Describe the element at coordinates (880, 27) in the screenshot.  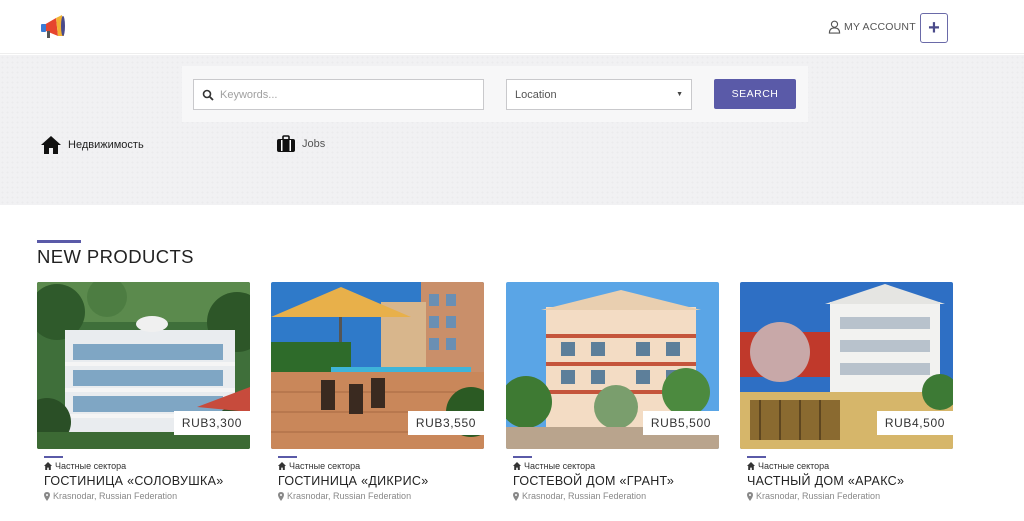
I see `my-account-label: MY ACCOUNT` at that location.